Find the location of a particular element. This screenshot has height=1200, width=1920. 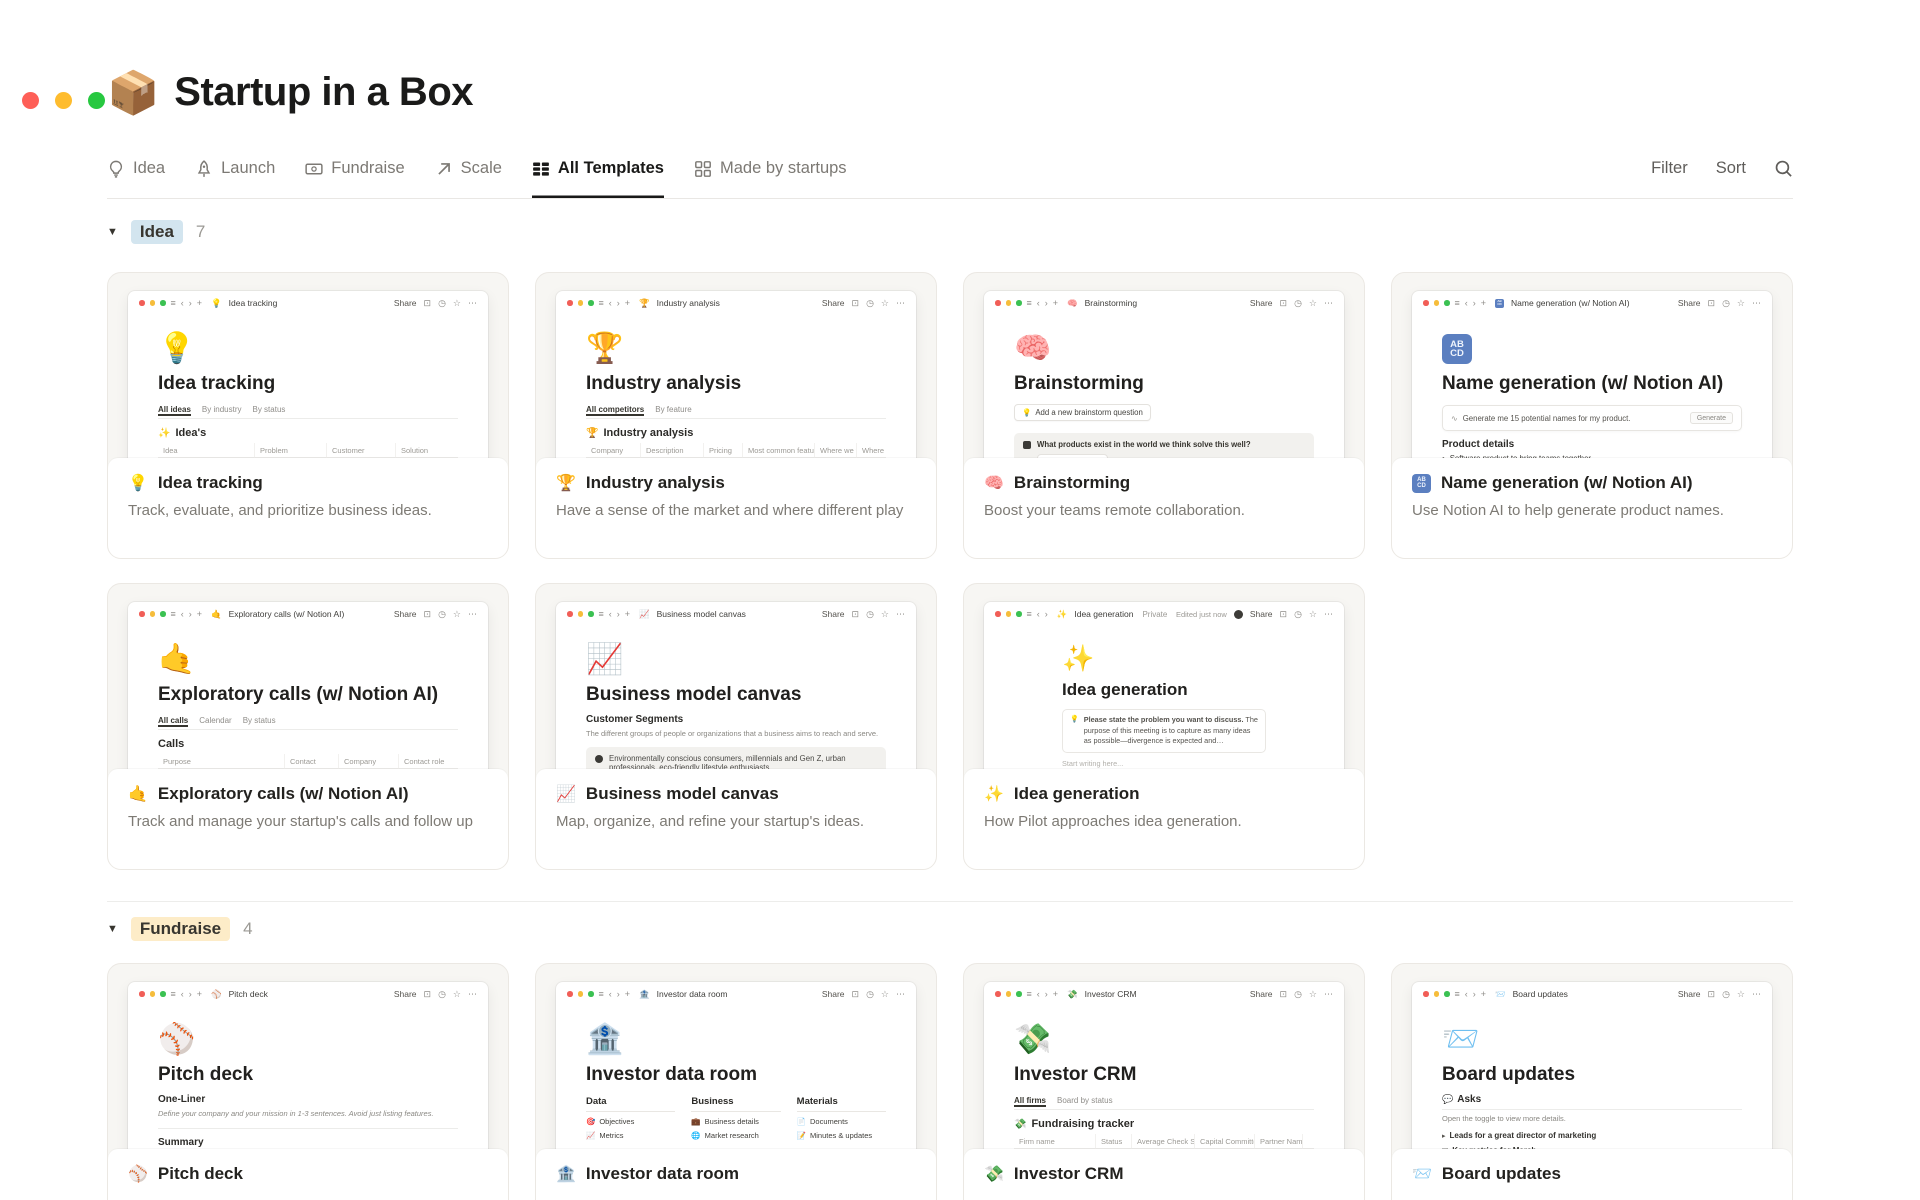

section-badge-fundraise: Fundraise is located at coordinates (180, 929).